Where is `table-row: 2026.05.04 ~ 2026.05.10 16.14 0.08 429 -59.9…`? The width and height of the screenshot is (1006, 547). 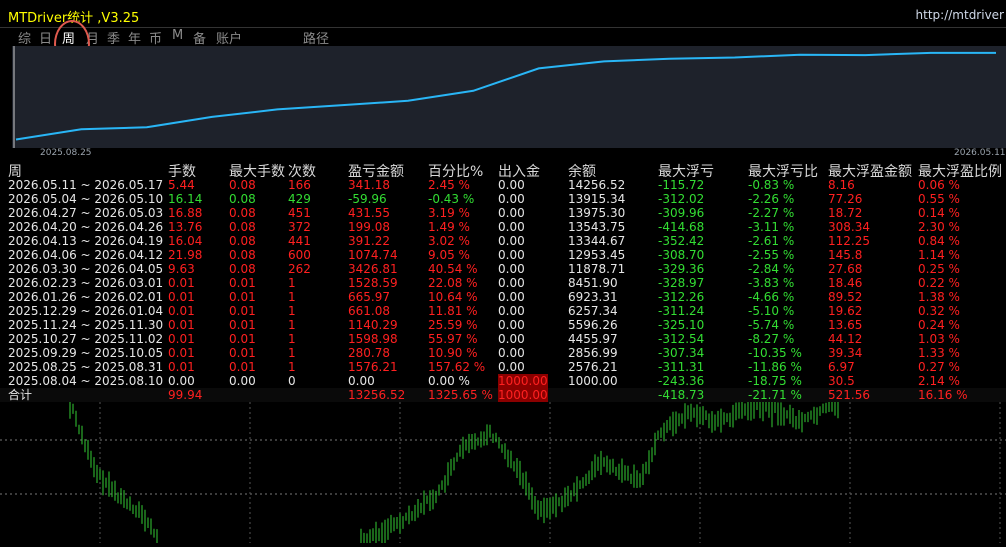 table-row: 2026.05.04 ~ 2026.05.10 16.14 0.08 429 -59.9… is located at coordinates (503, 199).